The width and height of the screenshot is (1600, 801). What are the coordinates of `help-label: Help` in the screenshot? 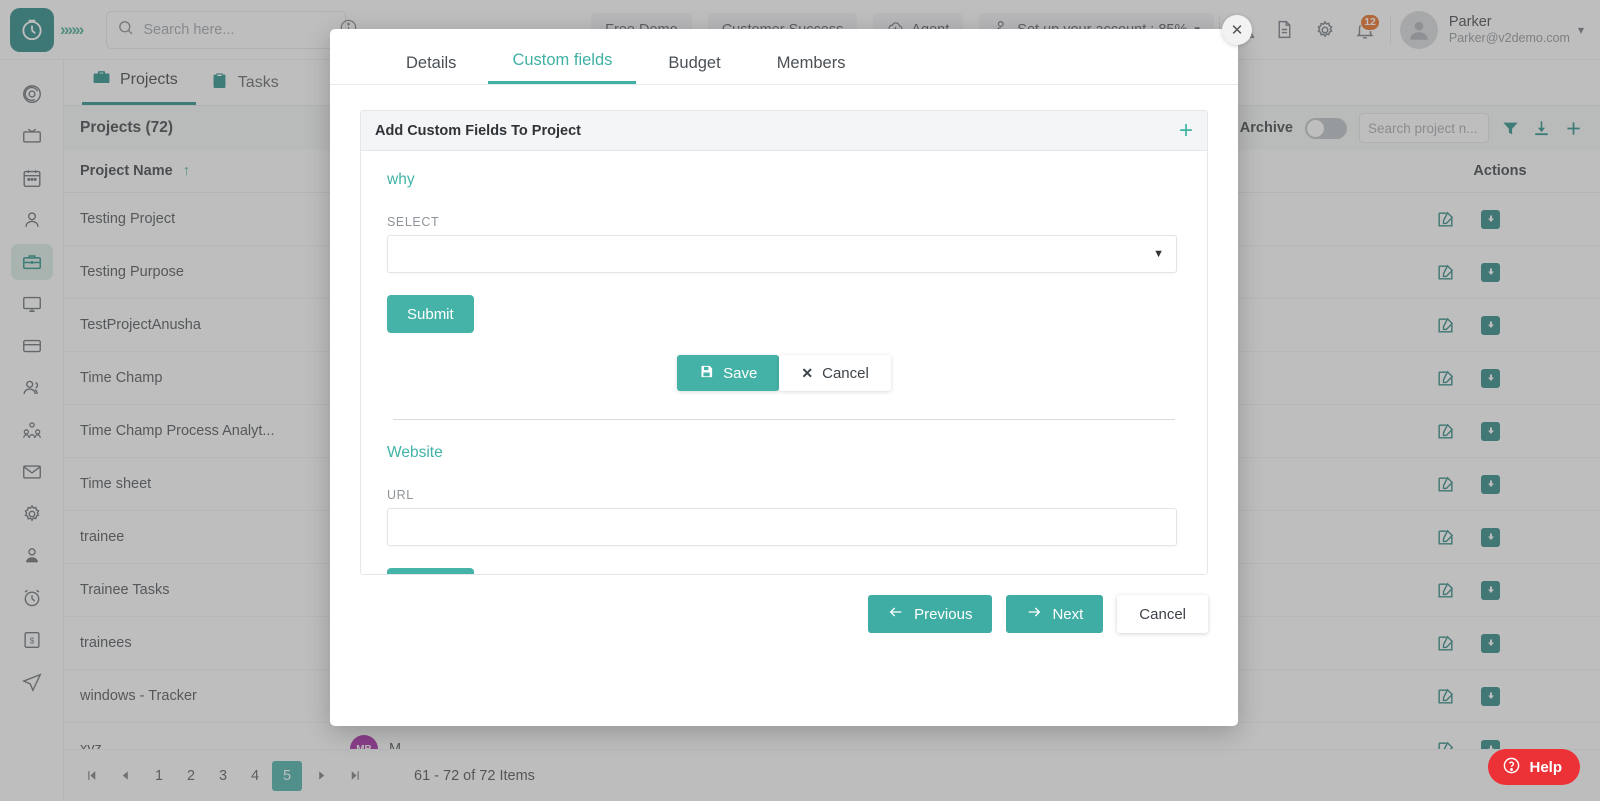 It's located at (1545, 767).